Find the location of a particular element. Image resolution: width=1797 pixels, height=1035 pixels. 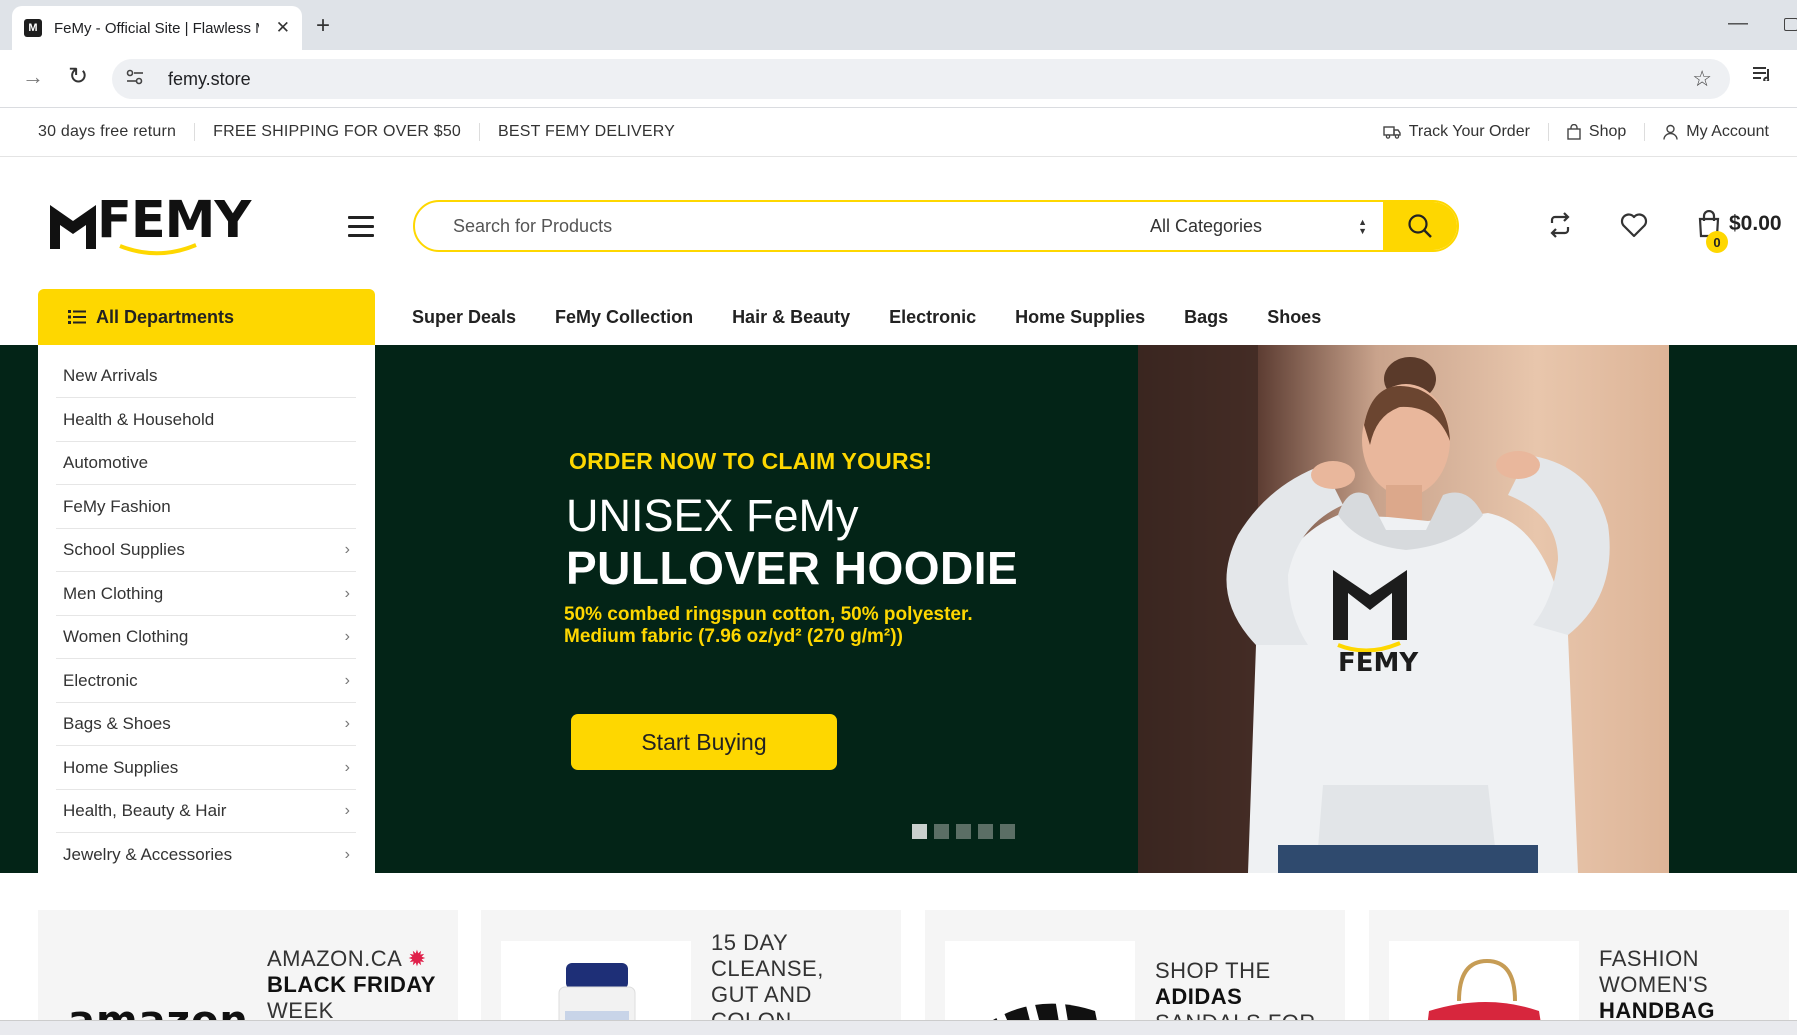

hoodie-model-illustration: FEMY is located at coordinates (1374, 609).